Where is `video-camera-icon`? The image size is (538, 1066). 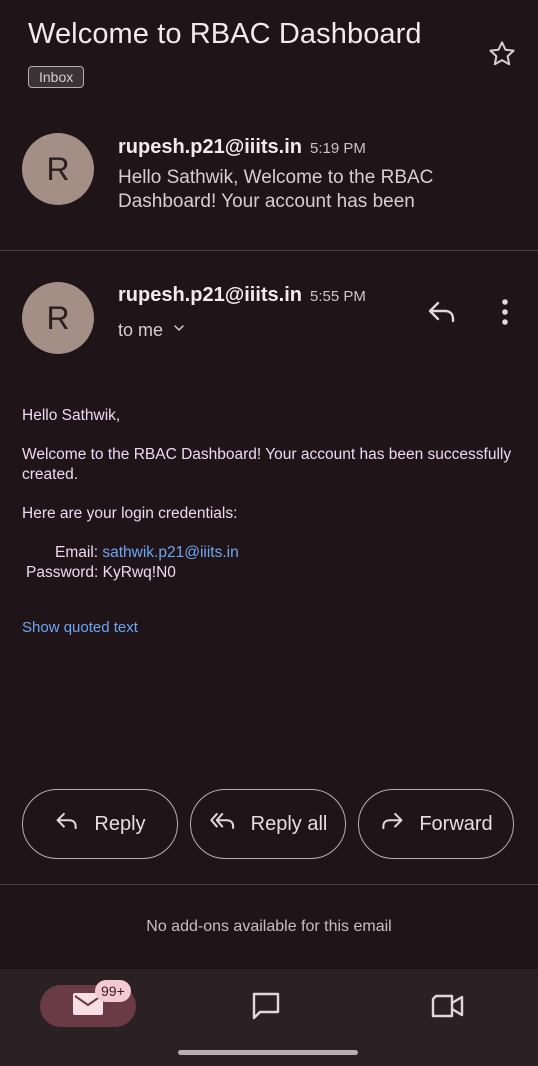 video-camera-icon is located at coordinates (448, 1010).